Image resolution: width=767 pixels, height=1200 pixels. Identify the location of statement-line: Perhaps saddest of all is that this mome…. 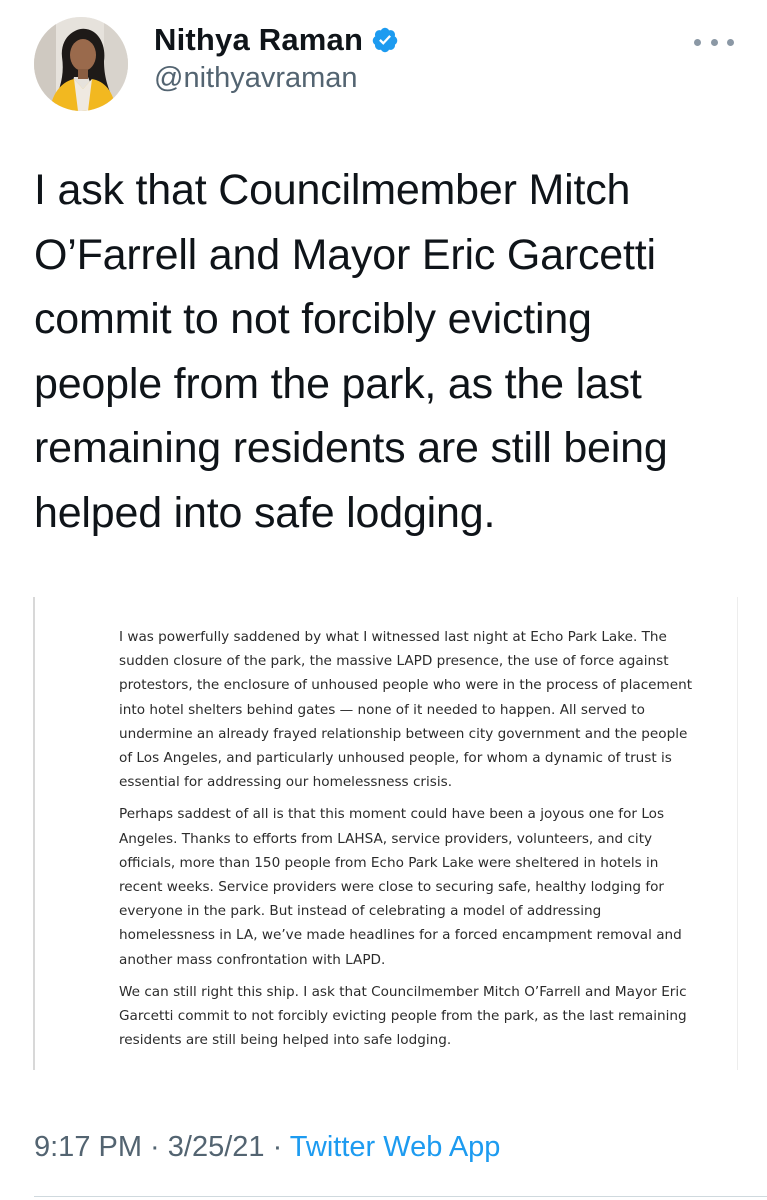
(392, 814).